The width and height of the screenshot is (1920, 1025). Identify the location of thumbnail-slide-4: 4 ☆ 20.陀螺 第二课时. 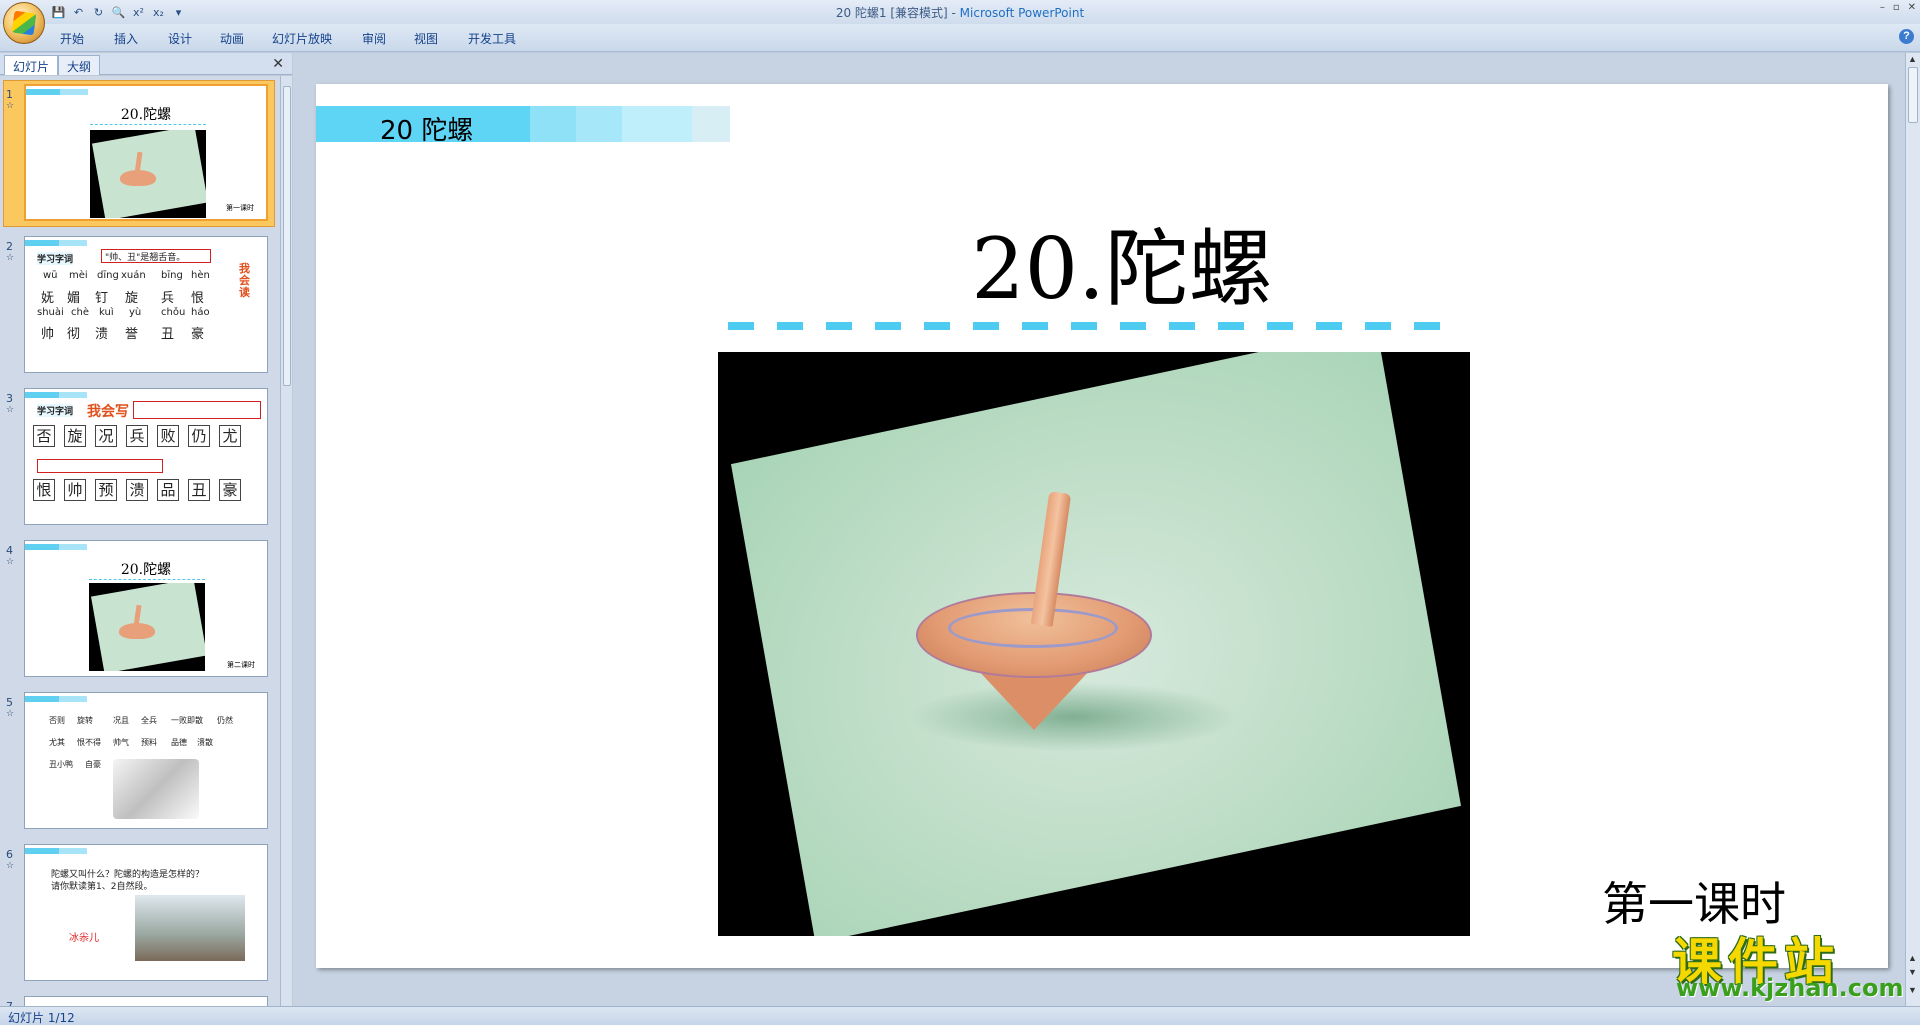
(140, 610).